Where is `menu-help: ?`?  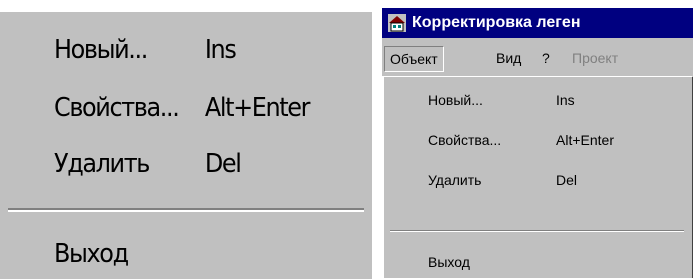
menu-help: ? is located at coordinates (546, 58).